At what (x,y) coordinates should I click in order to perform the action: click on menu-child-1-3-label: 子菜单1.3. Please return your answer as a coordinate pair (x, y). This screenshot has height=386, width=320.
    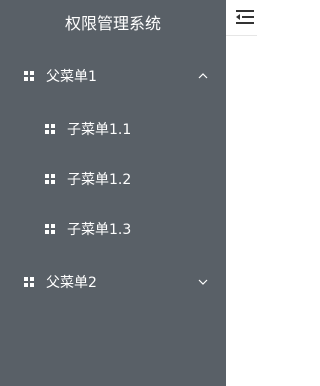
    Looking at the image, I should click on (99, 230).